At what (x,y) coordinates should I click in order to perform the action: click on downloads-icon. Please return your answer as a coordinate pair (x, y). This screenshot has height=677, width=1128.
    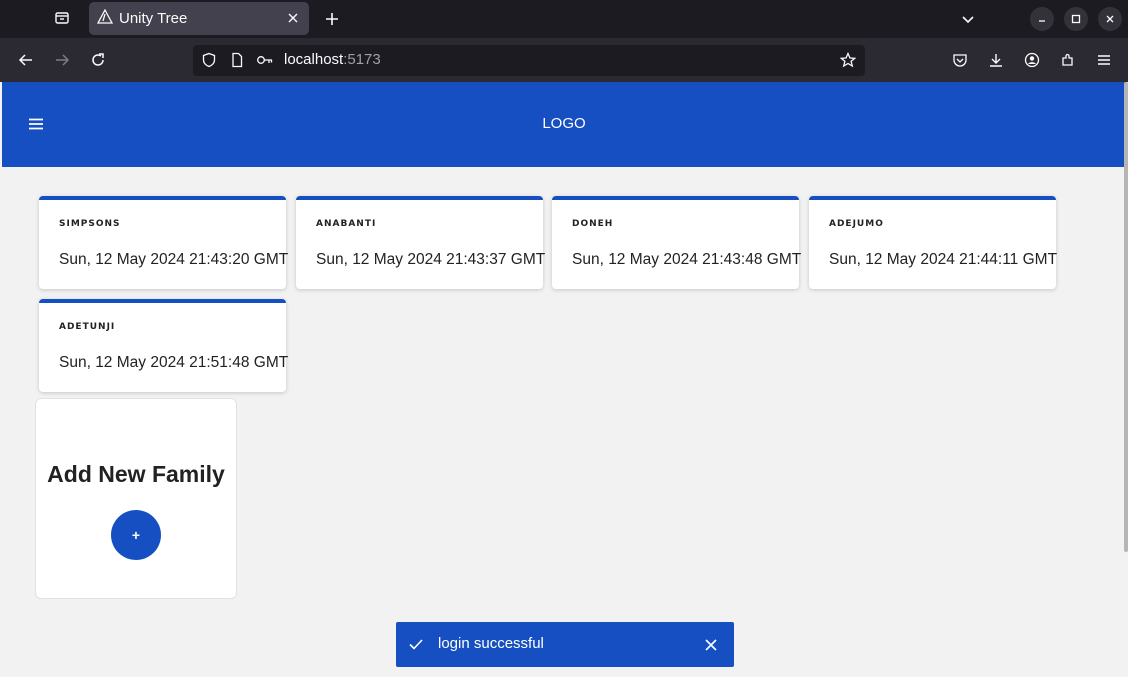
    Looking at the image, I should click on (996, 60).